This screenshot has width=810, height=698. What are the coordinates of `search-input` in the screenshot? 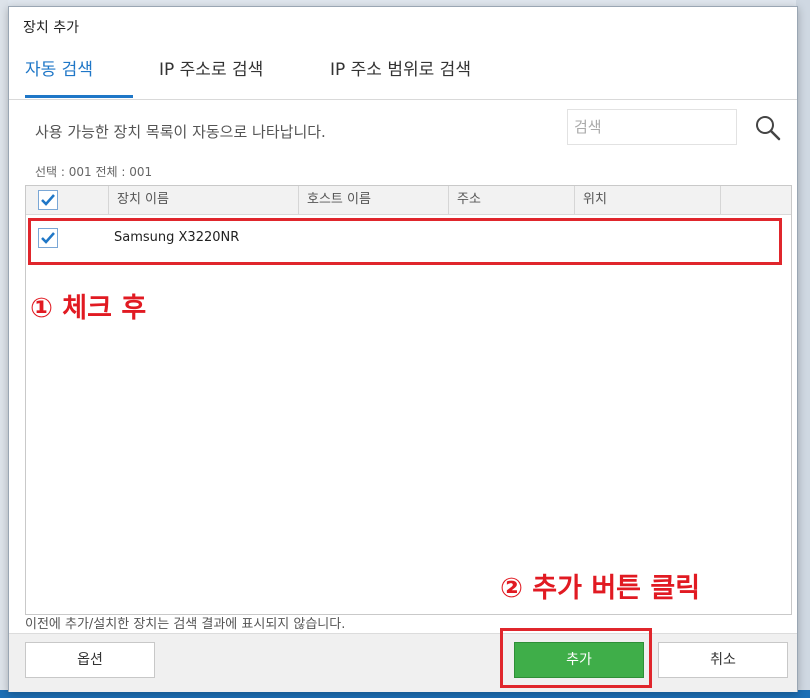 It's located at (652, 127).